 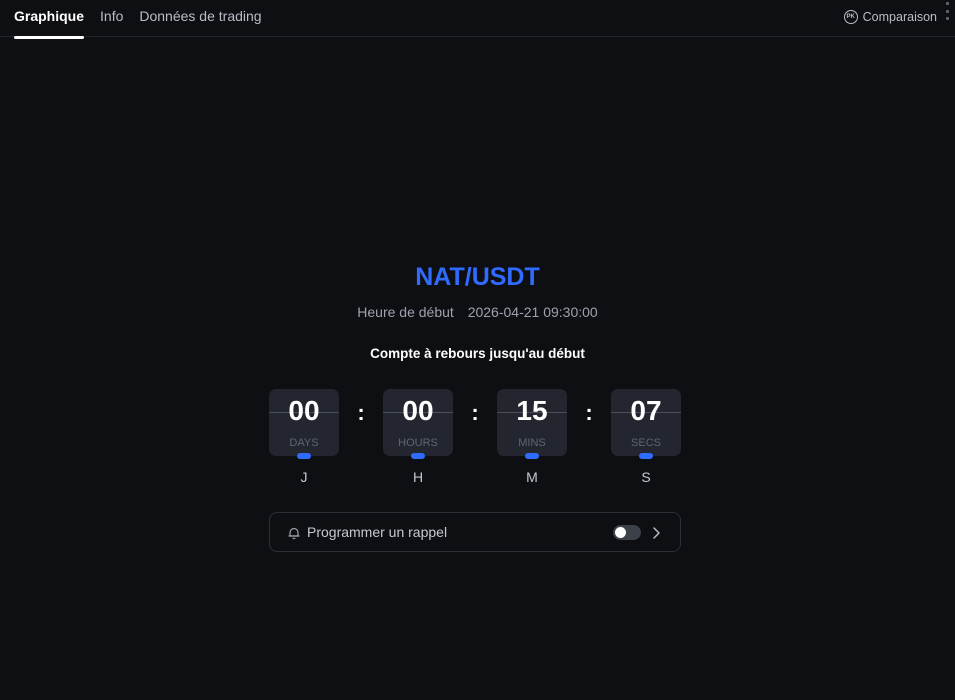 What do you see at coordinates (111, 18) in the screenshot?
I see `tab-info: Info` at bounding box center [111, 18].